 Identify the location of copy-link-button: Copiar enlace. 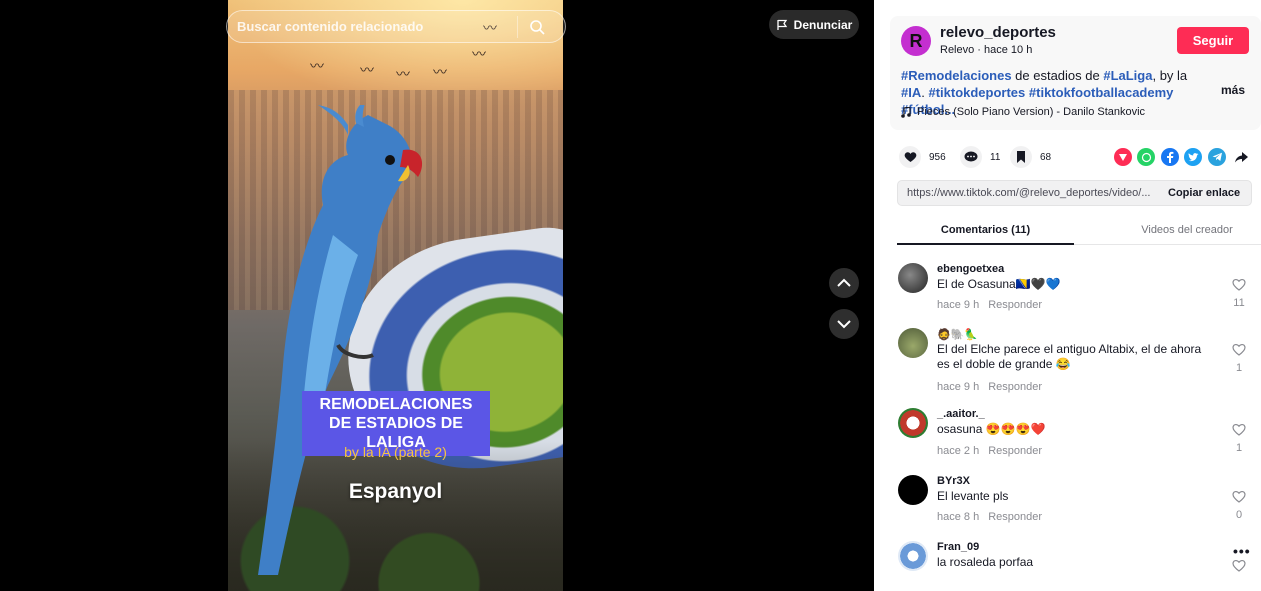
(1201, 193).